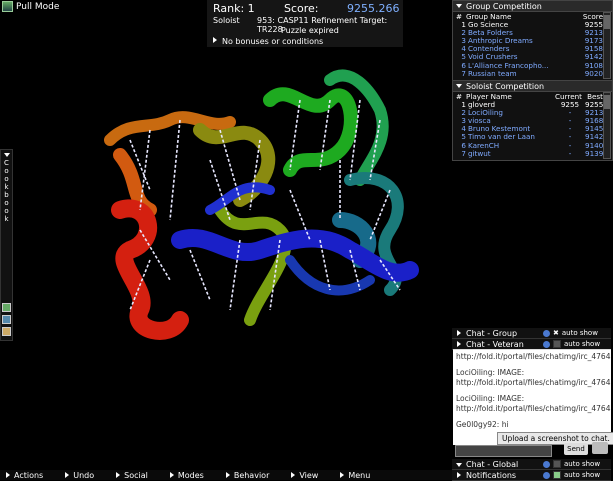  I want to click on menu-view: View, so click(304, 475).